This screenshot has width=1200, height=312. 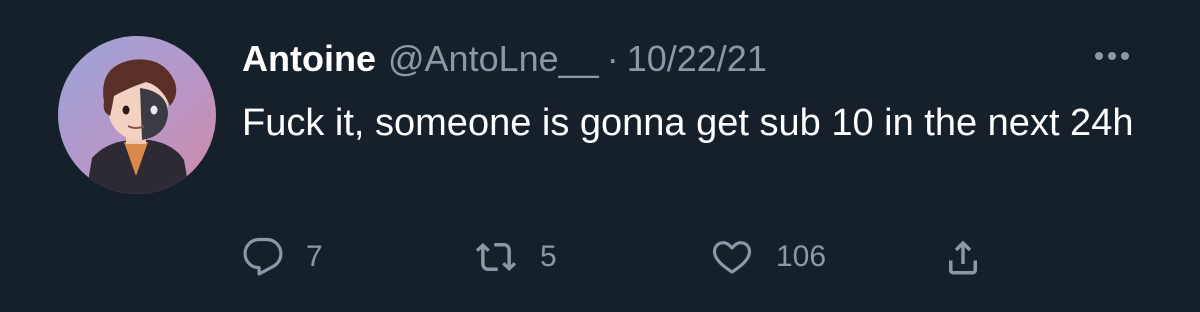 I want to click on reply-button: 7, so click(x=282, y=257).